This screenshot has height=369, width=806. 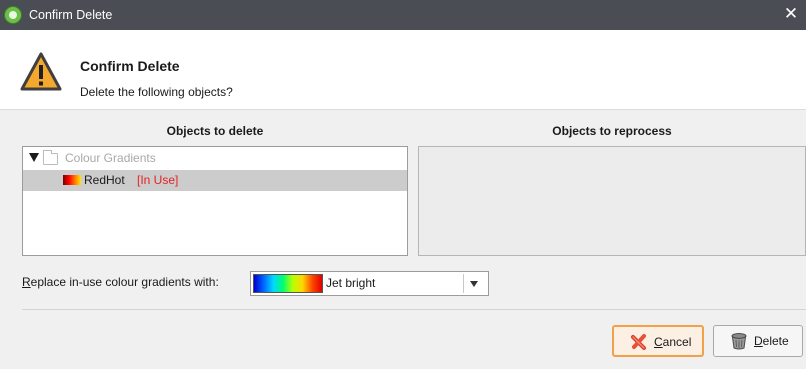 I want to click on tree-item-redhot: RedHot [In Use], so click(x=215, y=180).